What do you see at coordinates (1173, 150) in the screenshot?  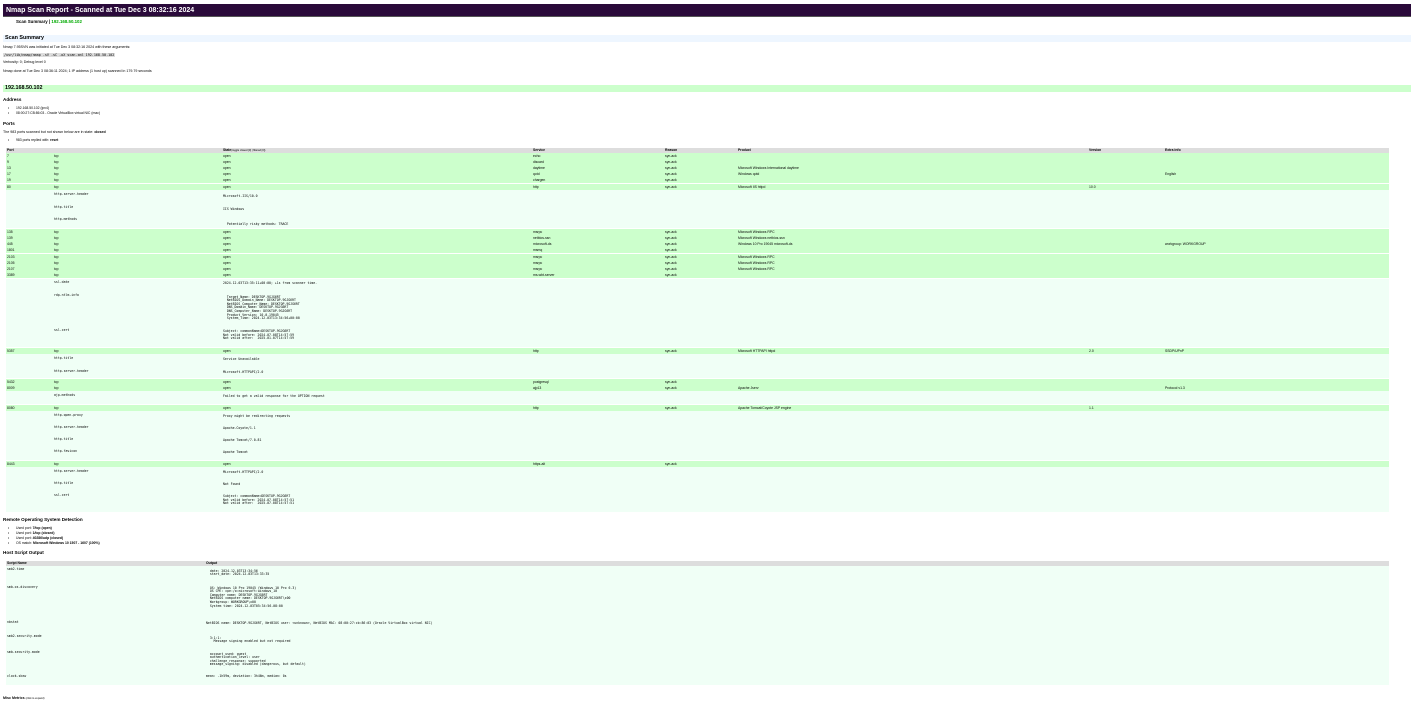 I see `col-extra: Extra info` at bounding box center [1173, 150].